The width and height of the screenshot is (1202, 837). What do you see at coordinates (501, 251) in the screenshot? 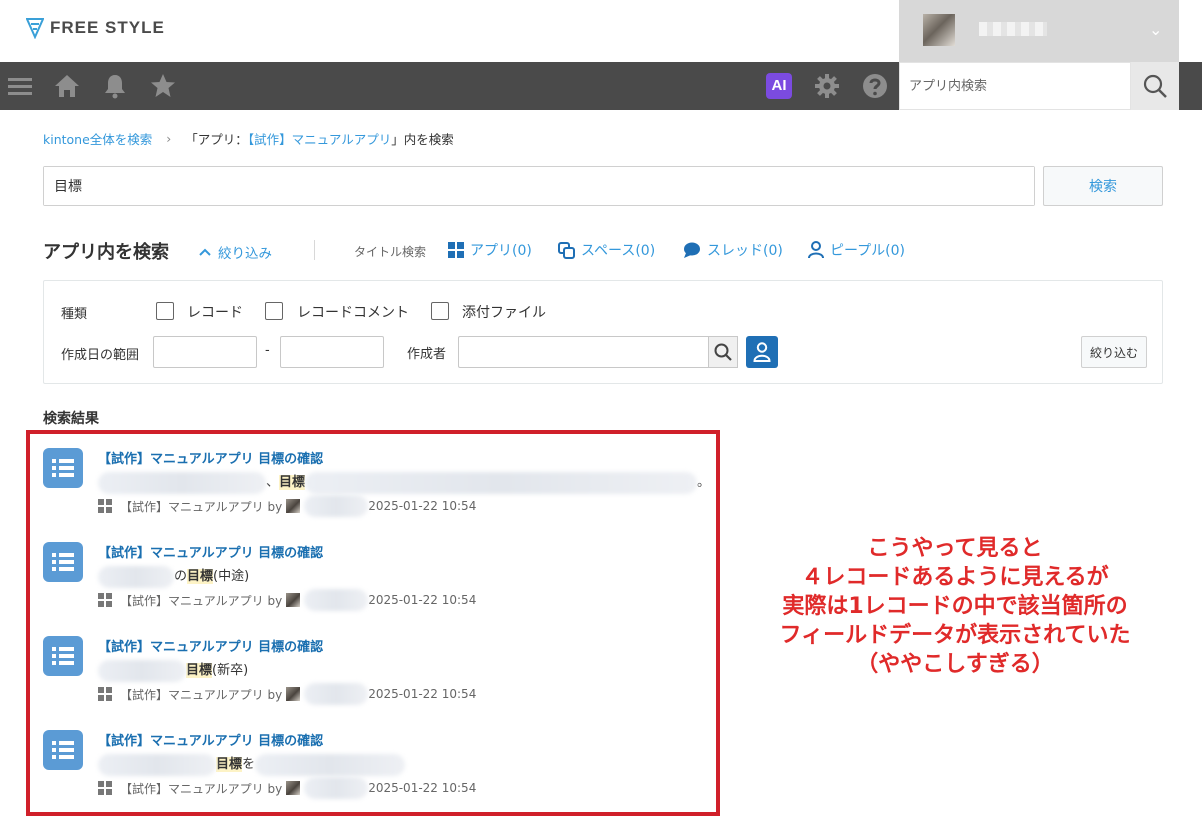
I see `category-apps-label: アプリ(0)` at bounding box center [501, 251].